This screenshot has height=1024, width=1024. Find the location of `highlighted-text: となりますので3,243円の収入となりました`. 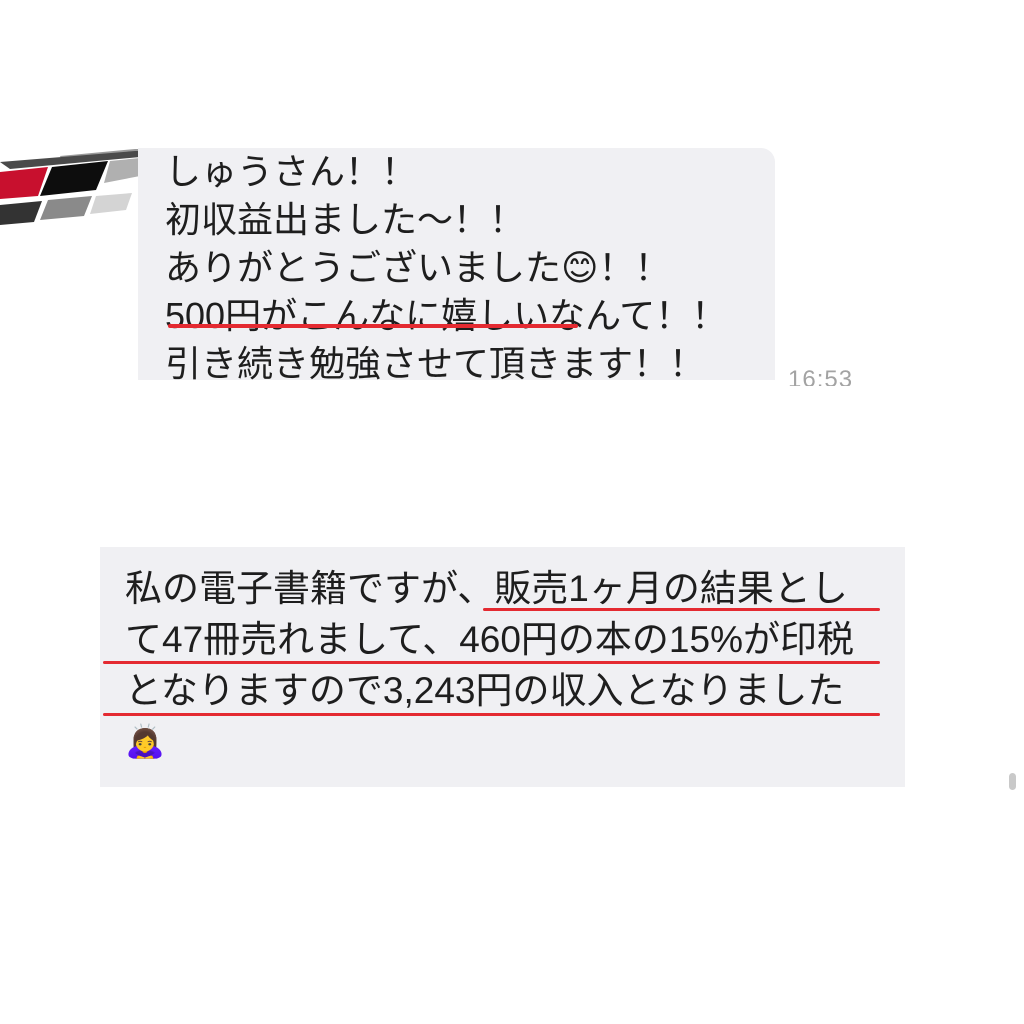

highlighted-text: となりますので3,243円の収入となりました is located at coordinates (485, 690).